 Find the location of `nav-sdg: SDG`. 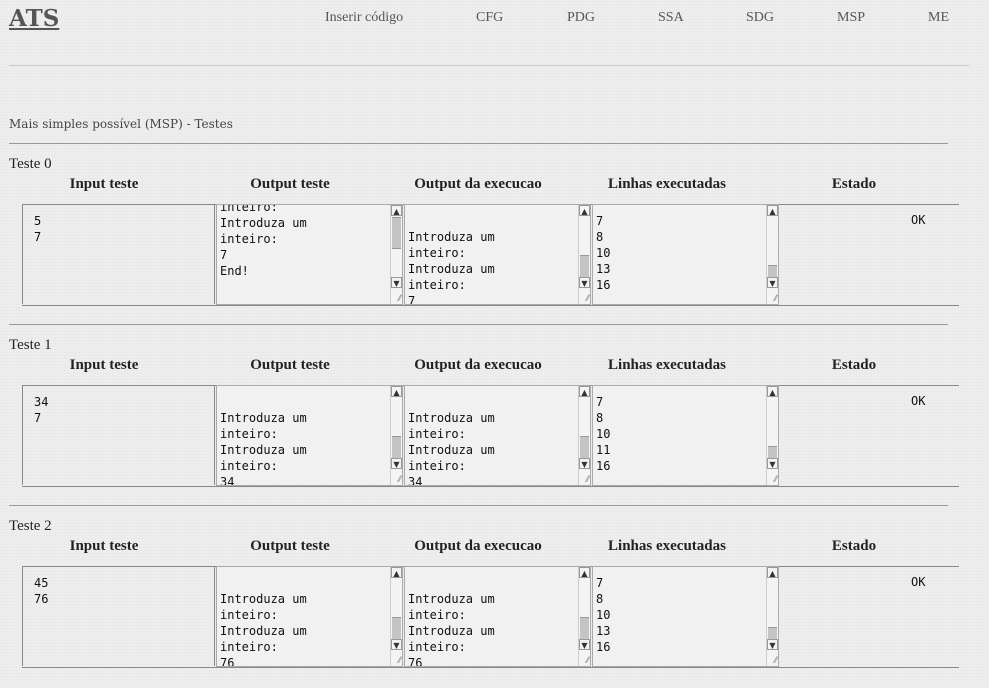

nav-sdg: SDG is located at coordinates (760, 18).